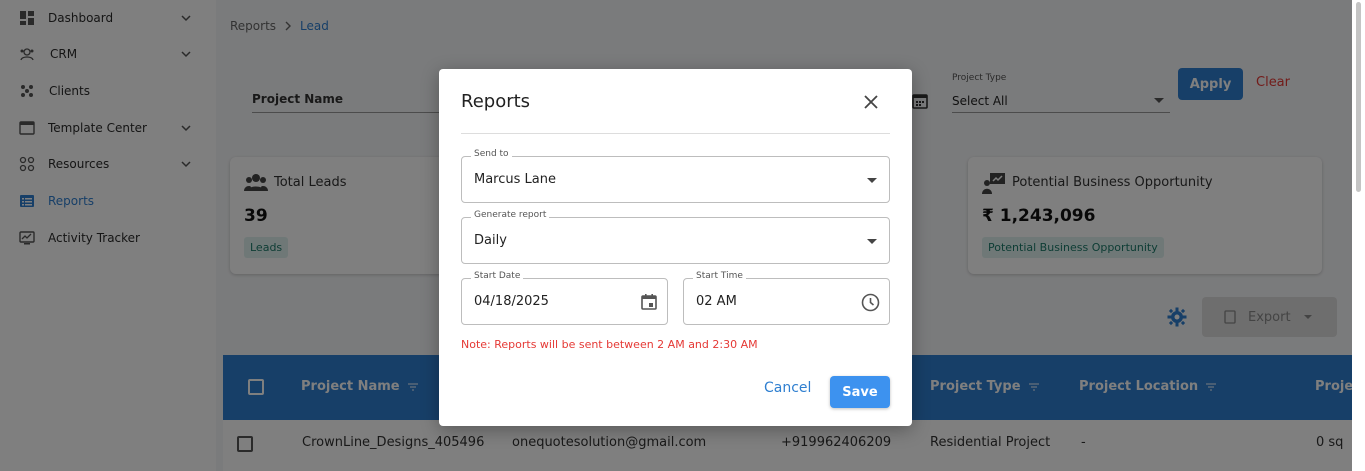 This screenshot has width=1365, height=471. I want to click on cancel-button: Cancel, so click(787, 388).